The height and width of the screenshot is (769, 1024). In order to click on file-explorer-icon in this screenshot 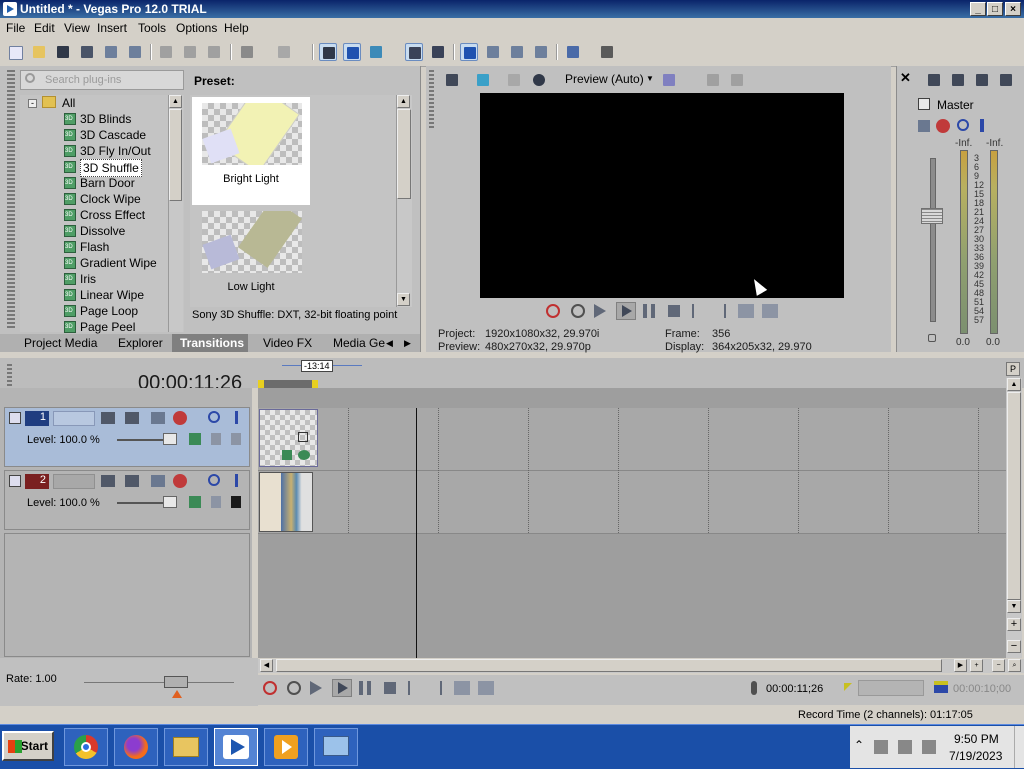, I will do `click(186, 747)`.